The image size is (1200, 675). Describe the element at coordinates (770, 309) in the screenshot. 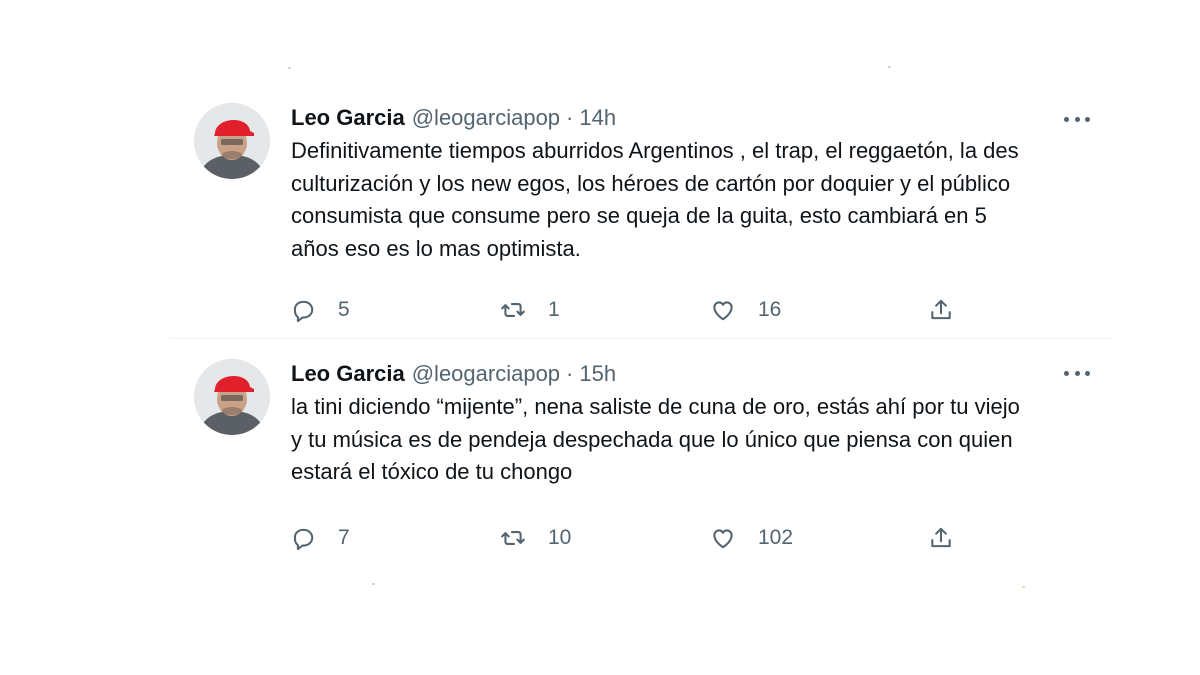

I see `like-count: 16` at that location.